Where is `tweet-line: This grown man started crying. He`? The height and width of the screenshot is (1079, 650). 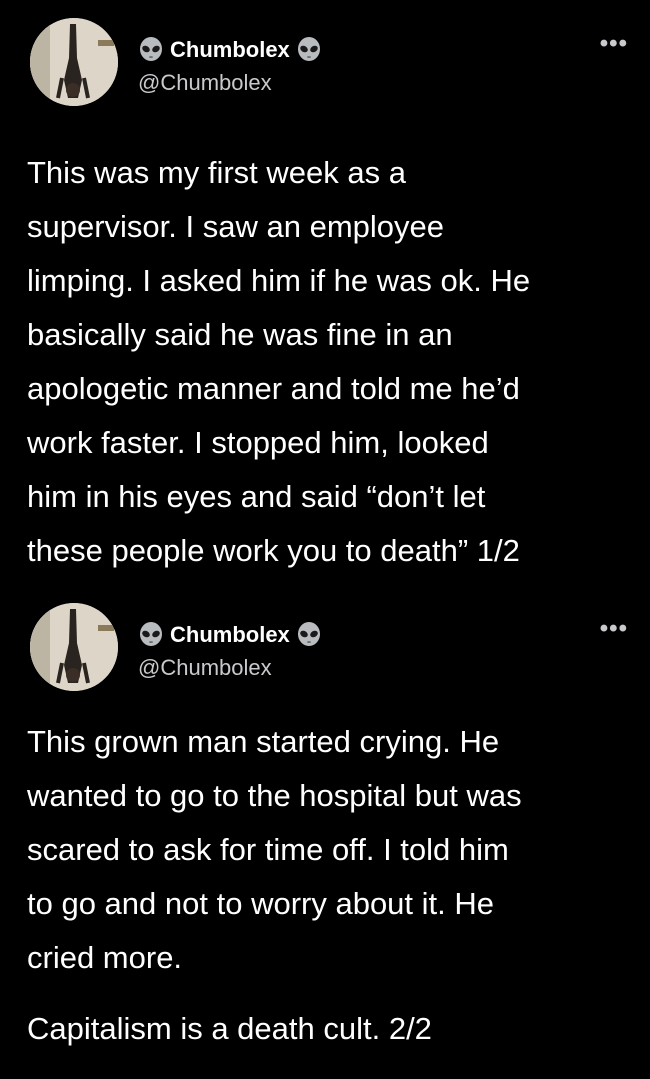 tweet-line: This grown man started crying. He is located at coordinates (263, 741).